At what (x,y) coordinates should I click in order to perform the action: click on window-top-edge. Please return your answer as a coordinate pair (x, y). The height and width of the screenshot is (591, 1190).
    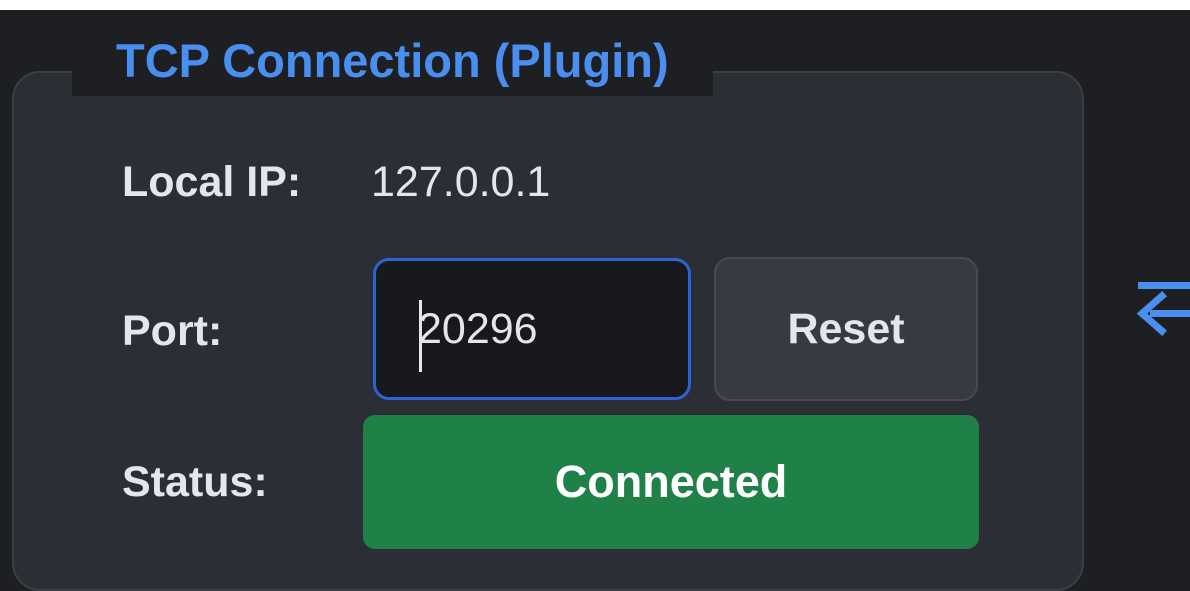
    Looking at the image, I should click on (595, 5).